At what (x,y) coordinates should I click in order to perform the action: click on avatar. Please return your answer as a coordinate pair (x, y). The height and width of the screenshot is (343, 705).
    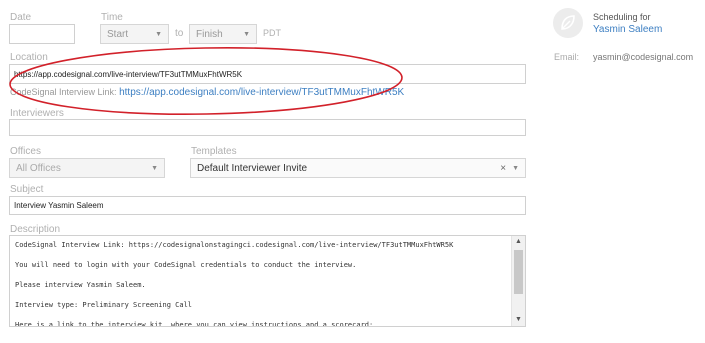
    Looking at the image, I should click on (568, 23).